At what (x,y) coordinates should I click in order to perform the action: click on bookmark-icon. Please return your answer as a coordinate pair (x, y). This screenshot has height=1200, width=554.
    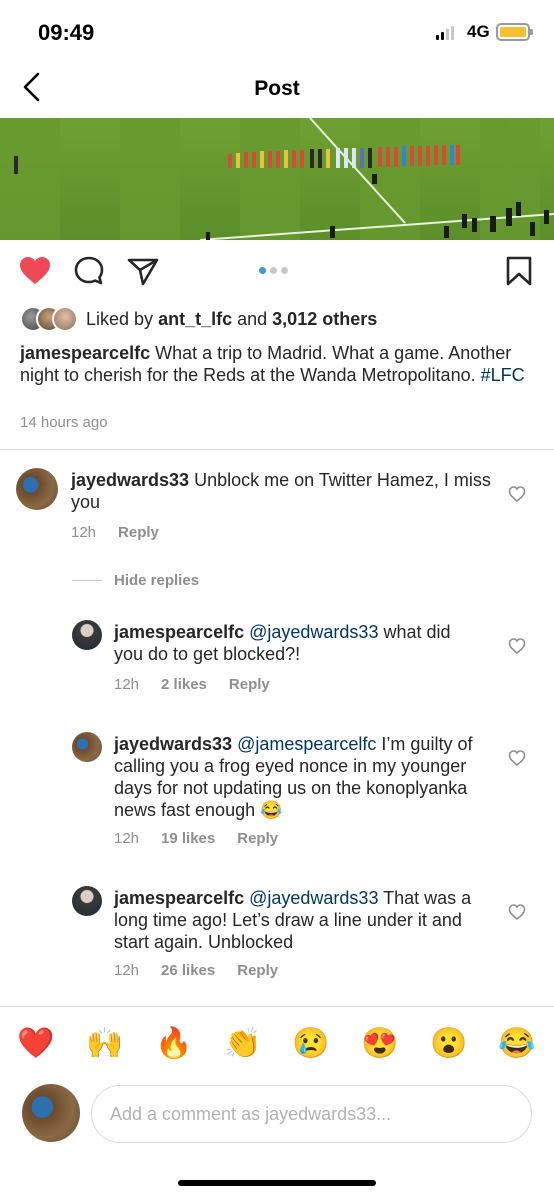
    Looking at the image, I should click on (519, 271).